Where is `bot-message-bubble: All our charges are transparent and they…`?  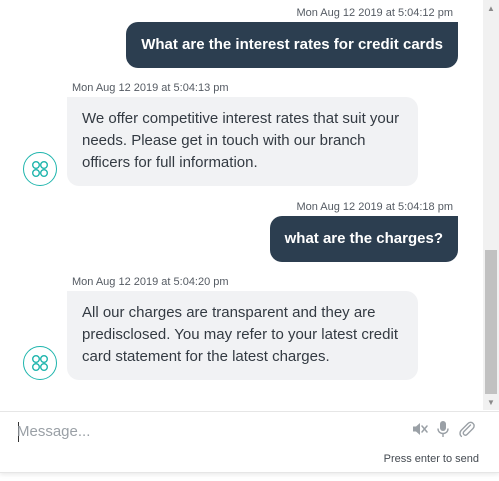
bot-message-bubble: All our charges are transparent and they… is located at coordinates (242, 335).